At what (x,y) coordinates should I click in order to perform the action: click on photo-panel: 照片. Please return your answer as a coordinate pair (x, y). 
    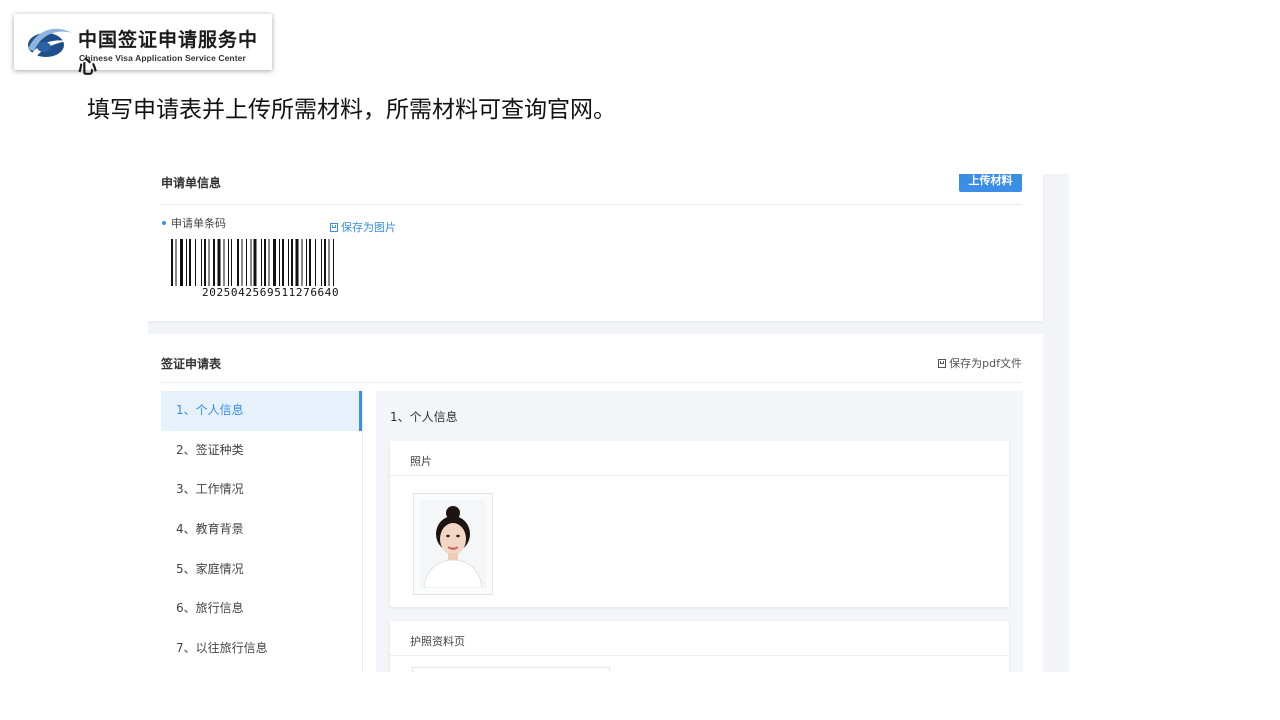
    Looking at the image, I should click on (699, 524).